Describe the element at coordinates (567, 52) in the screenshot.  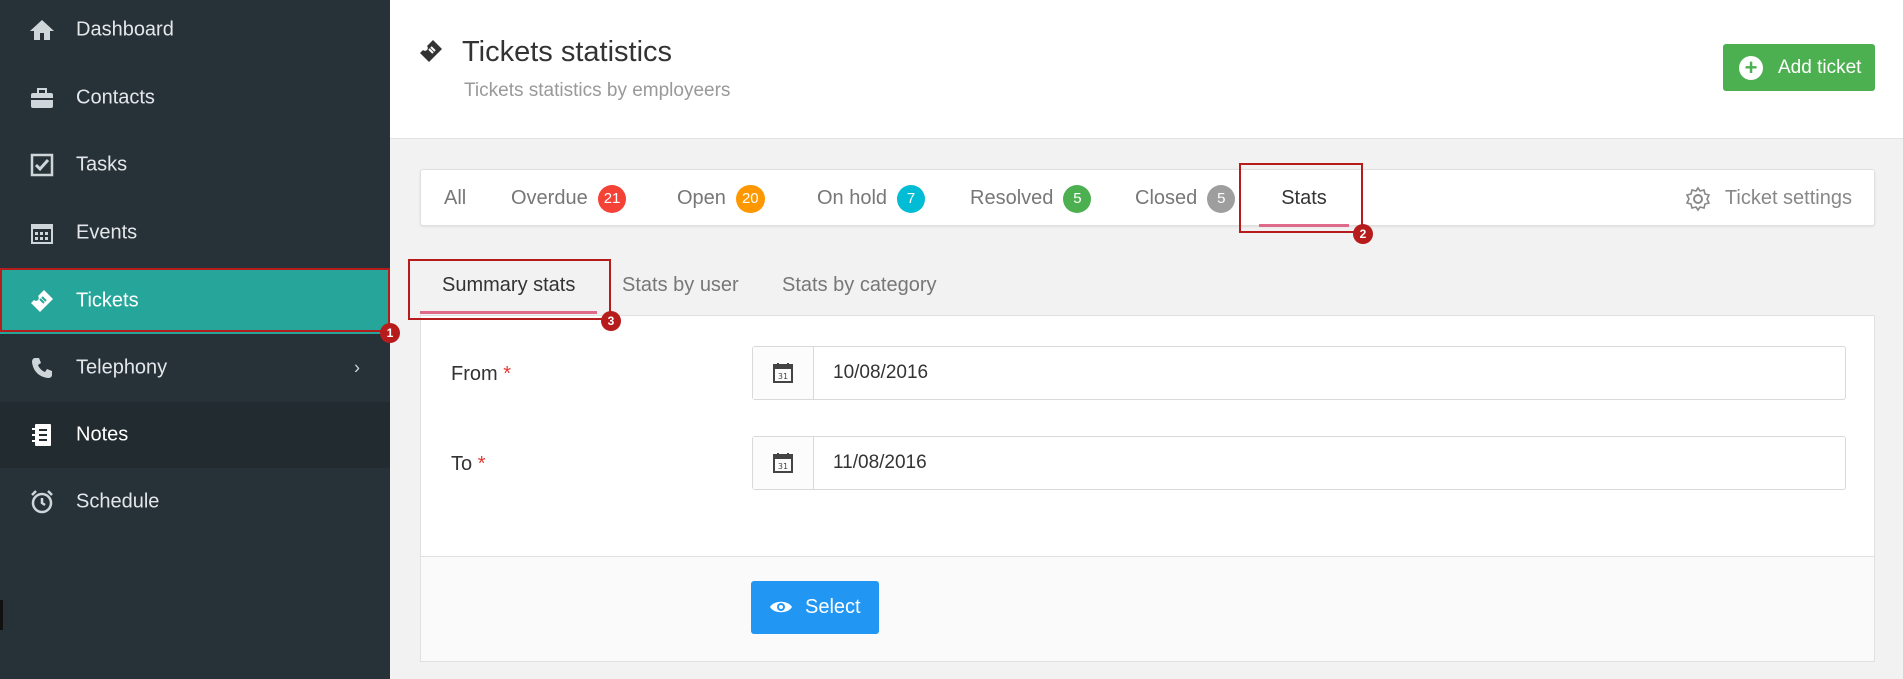
I see `page-title: Tickets statistics` at that location.